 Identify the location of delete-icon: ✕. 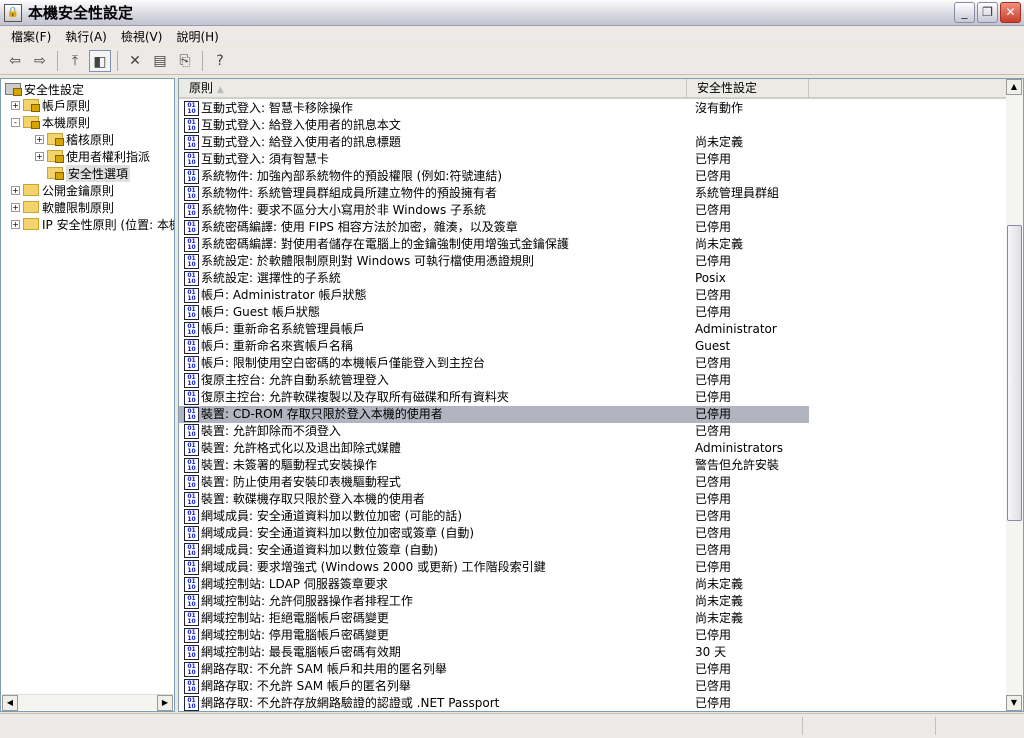
(135, 61).